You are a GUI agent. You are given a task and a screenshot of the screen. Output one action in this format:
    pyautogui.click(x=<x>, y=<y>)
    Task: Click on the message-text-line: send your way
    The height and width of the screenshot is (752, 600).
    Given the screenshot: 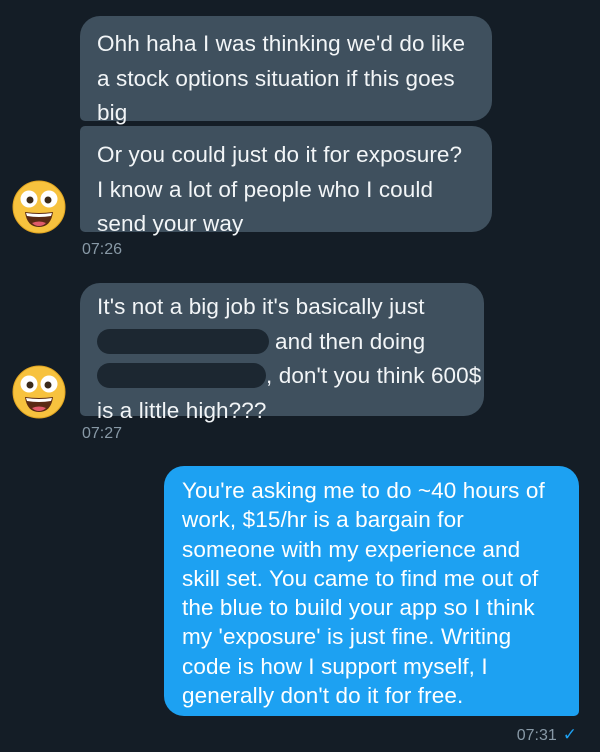 What is the action you would take?
    pyautogui.click(x=170, y=223)
    